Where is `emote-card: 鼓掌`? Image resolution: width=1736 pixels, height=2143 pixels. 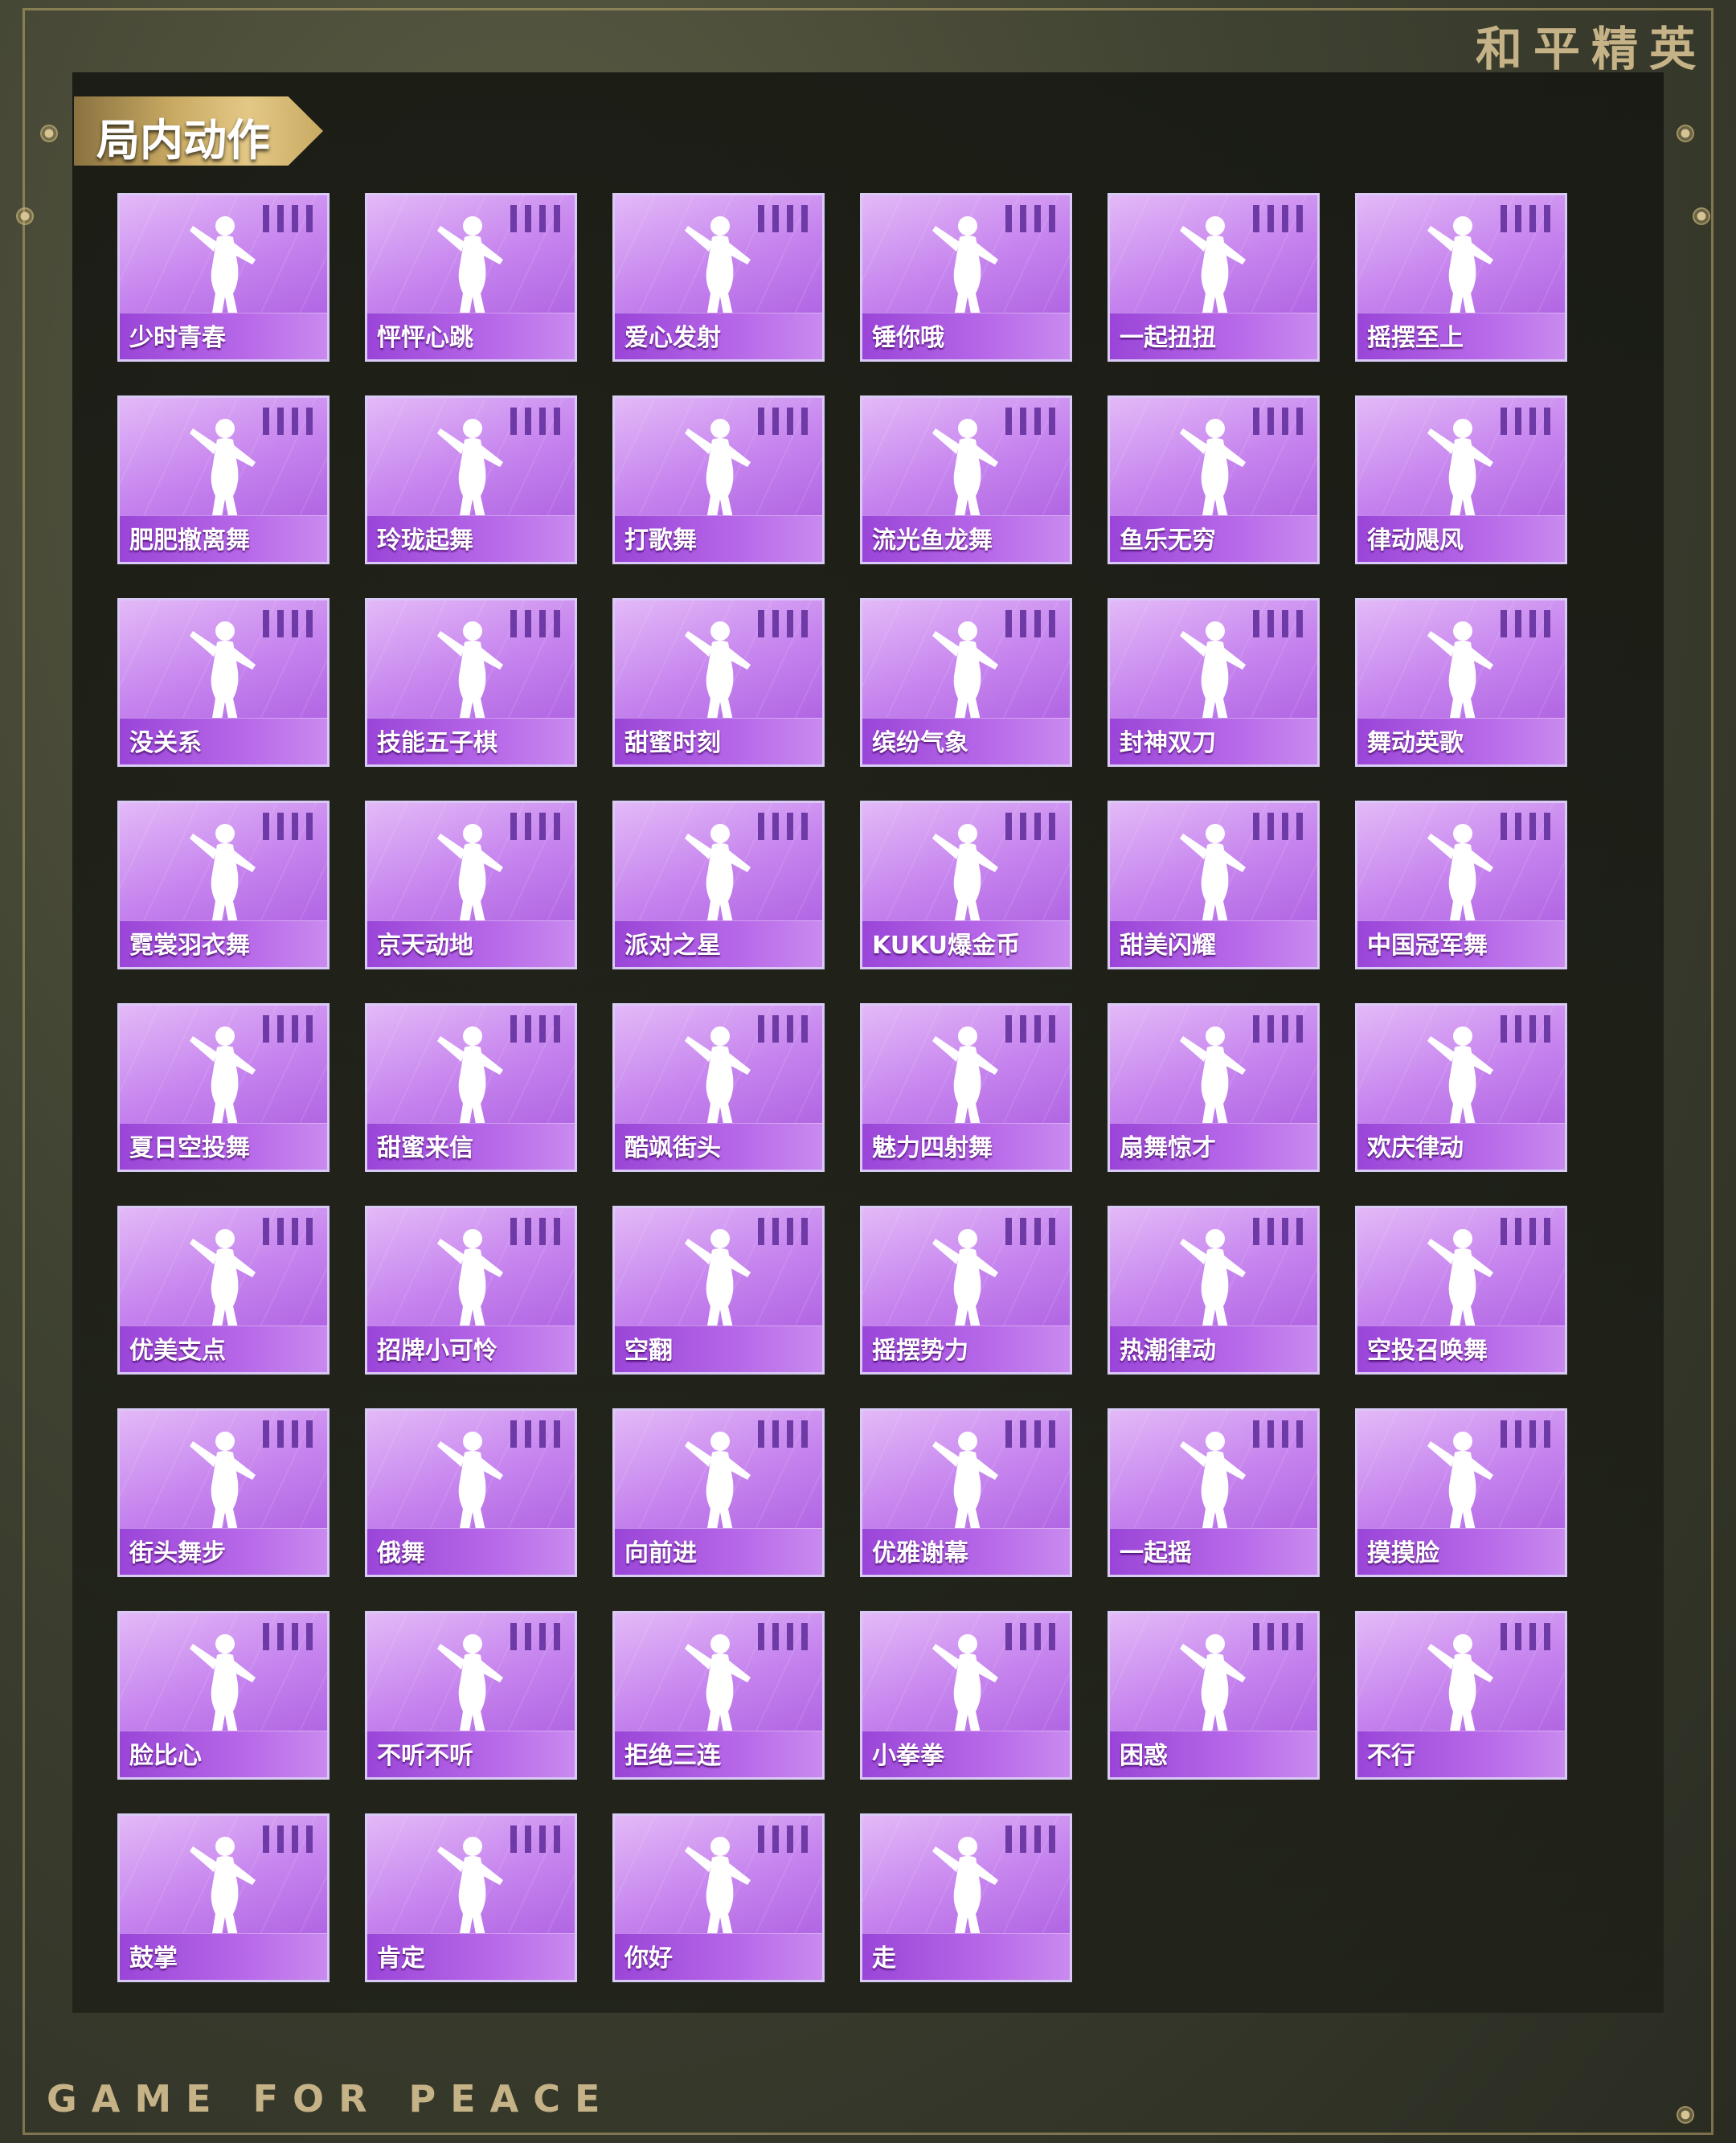
emote-card: 鼓掌 is located at coordinates (223, 1897).